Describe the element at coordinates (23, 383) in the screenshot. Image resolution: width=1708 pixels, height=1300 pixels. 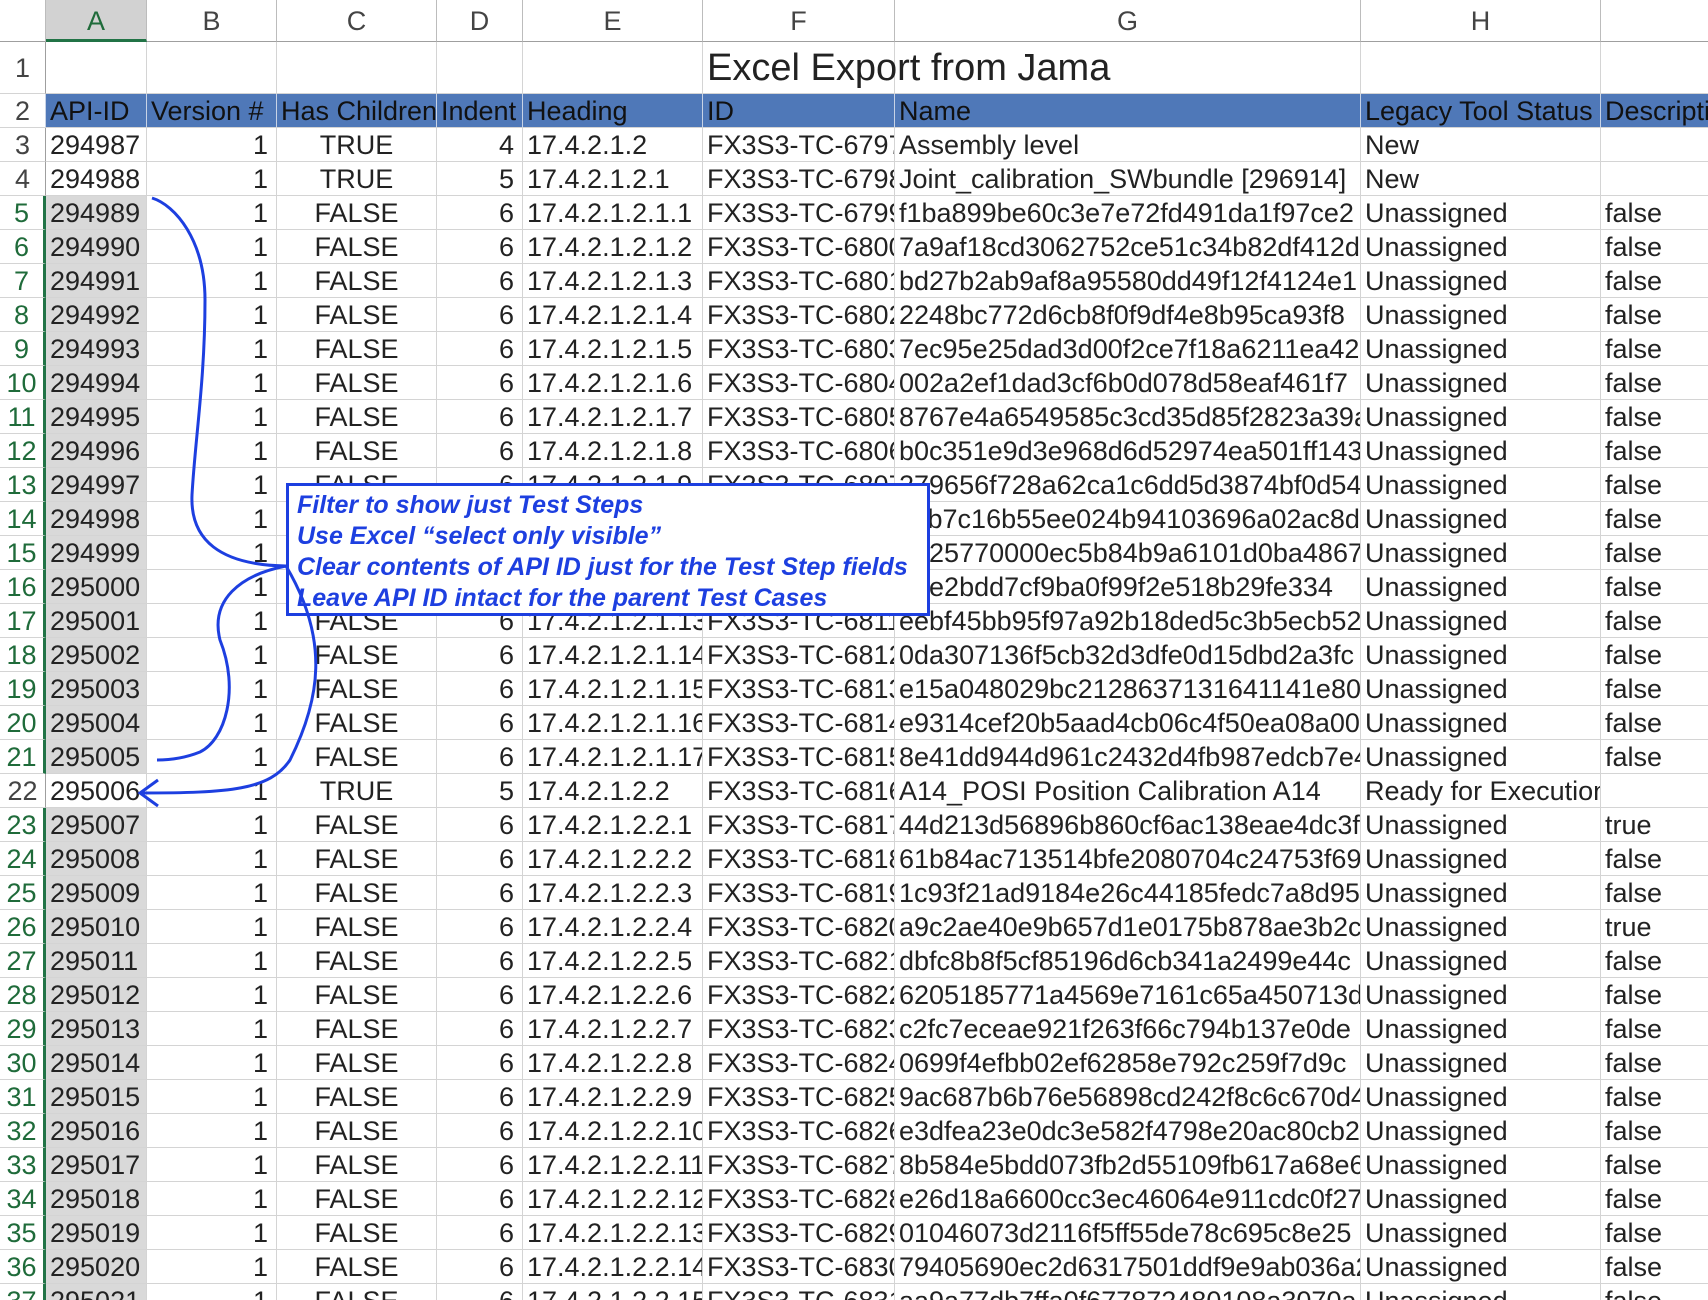
I see `row-header: 10` at that location.